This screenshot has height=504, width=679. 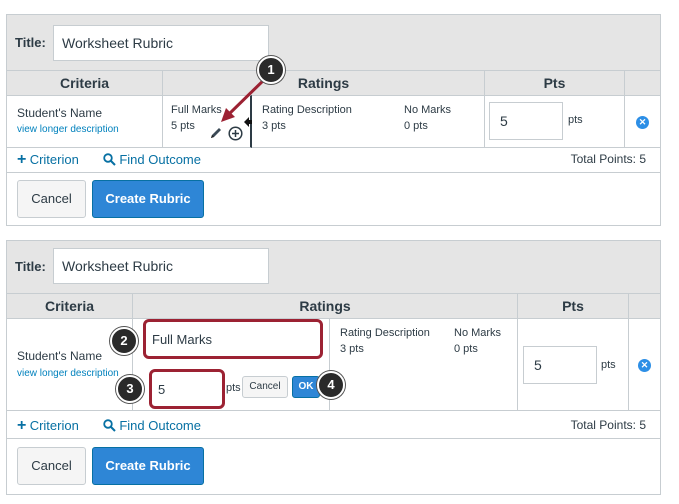 What do you see at coordinates (182, 339) in the screenshot?
I see `rating-label-input: Full Marks` at bounding box center [182, 339].